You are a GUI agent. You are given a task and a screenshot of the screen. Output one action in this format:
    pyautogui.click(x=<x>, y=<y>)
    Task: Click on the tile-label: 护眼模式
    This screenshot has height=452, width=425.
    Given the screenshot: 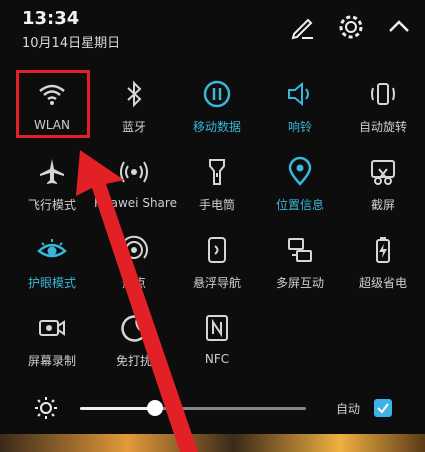 What is the action you would take?
    pyautogui.click(x=51, y=283)
    